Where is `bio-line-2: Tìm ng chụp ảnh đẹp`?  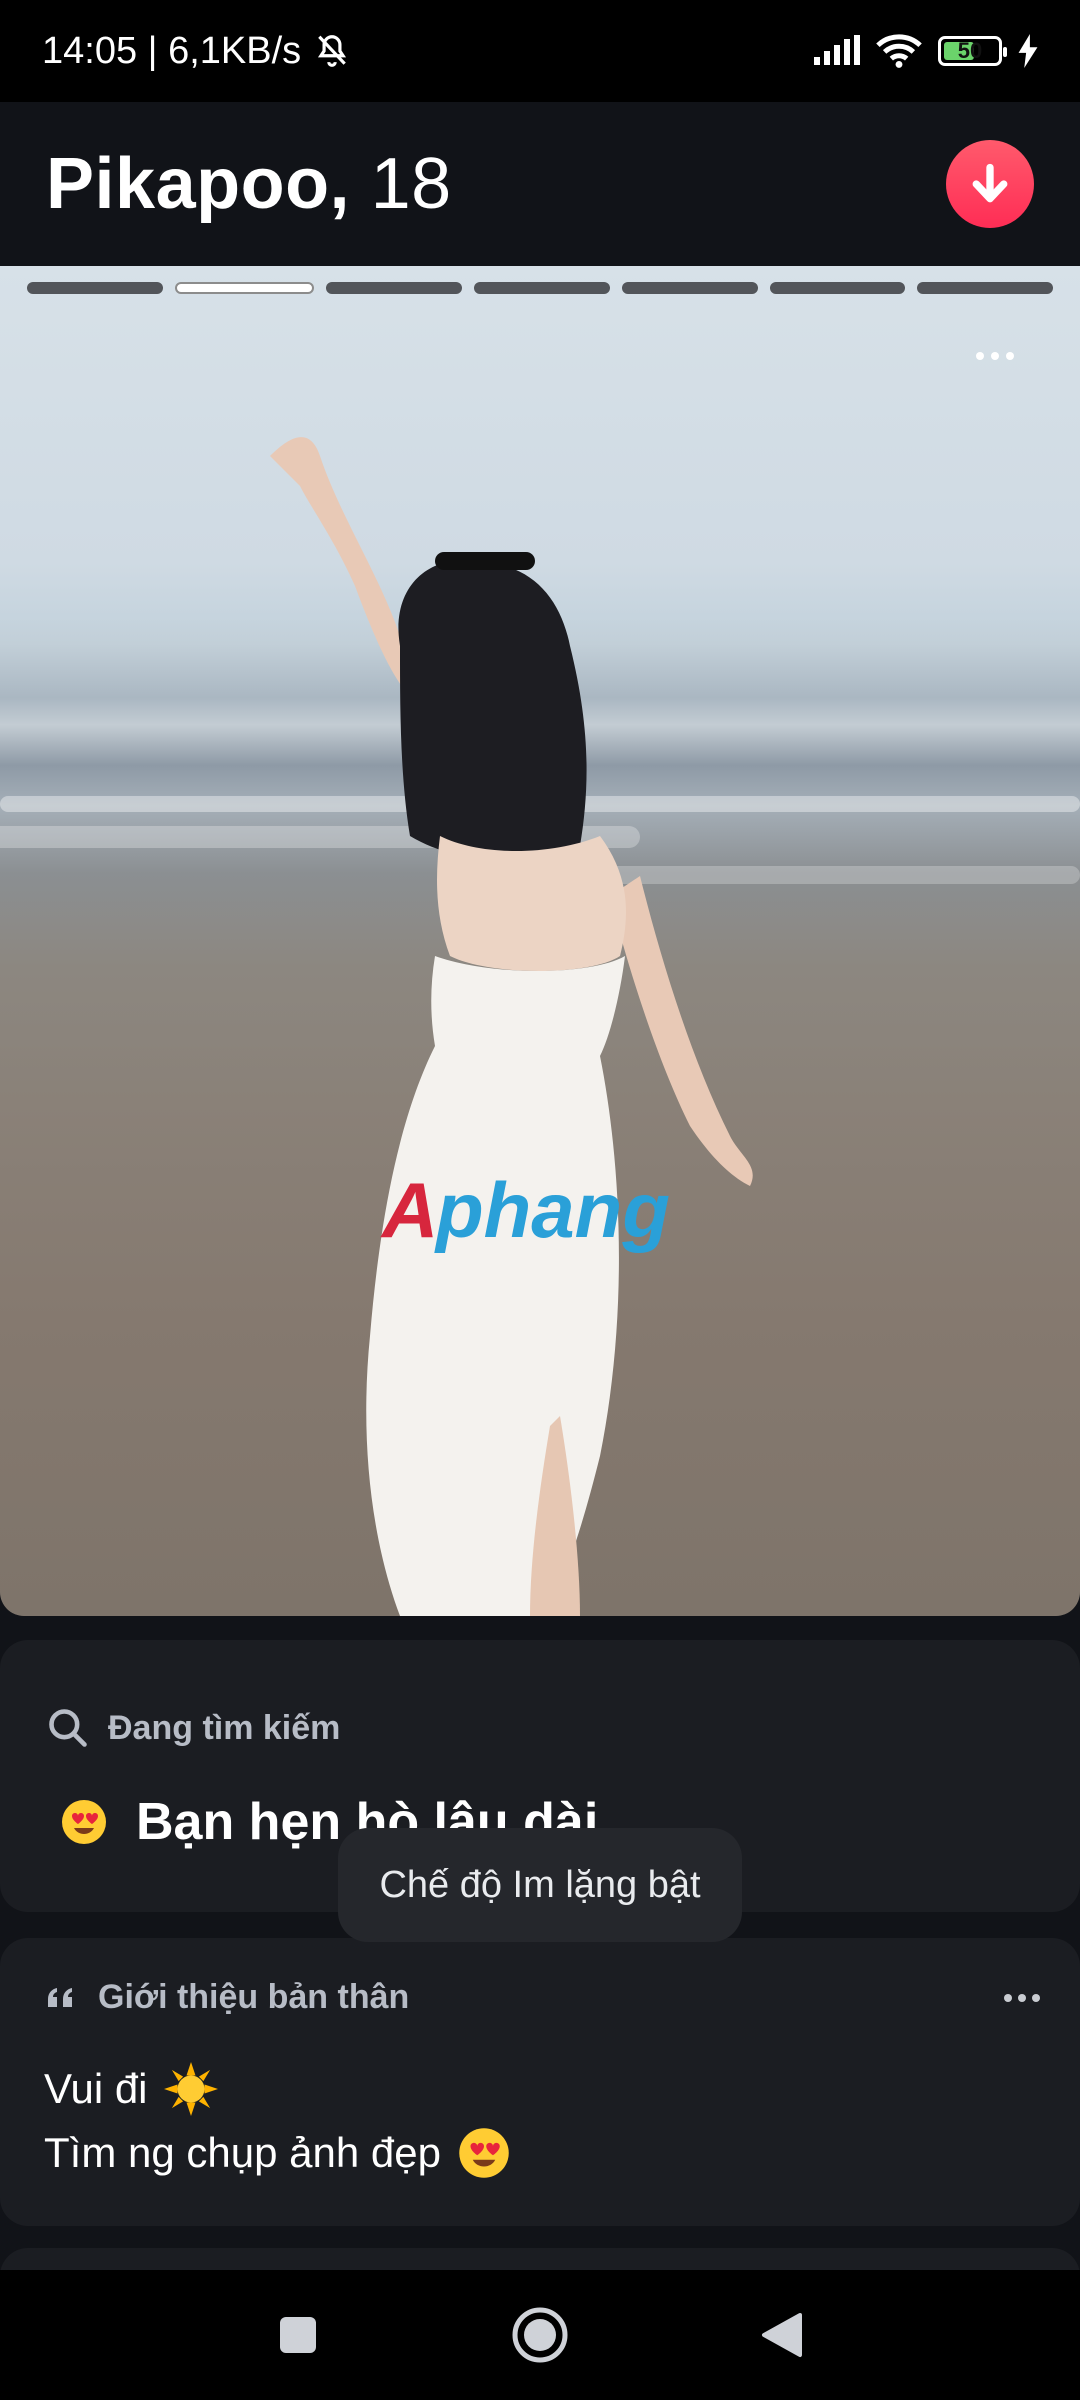 bio-line-2: Tìm ng chụp ảnh đẹp is located at coordinates (242, 2152).